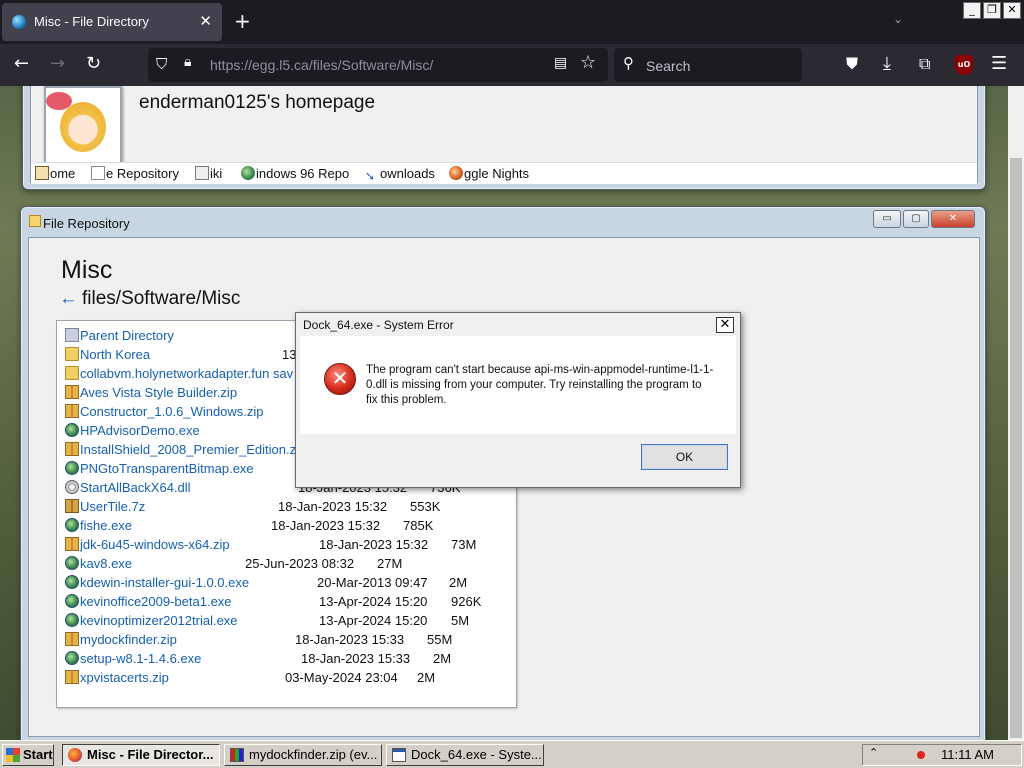 The height and width of the screenshot is (768, 1024). Describe the element at coordinates (156, 601) in the screenshot. I see `file-link: kevinoffice2009-beta1.exe` at that location.